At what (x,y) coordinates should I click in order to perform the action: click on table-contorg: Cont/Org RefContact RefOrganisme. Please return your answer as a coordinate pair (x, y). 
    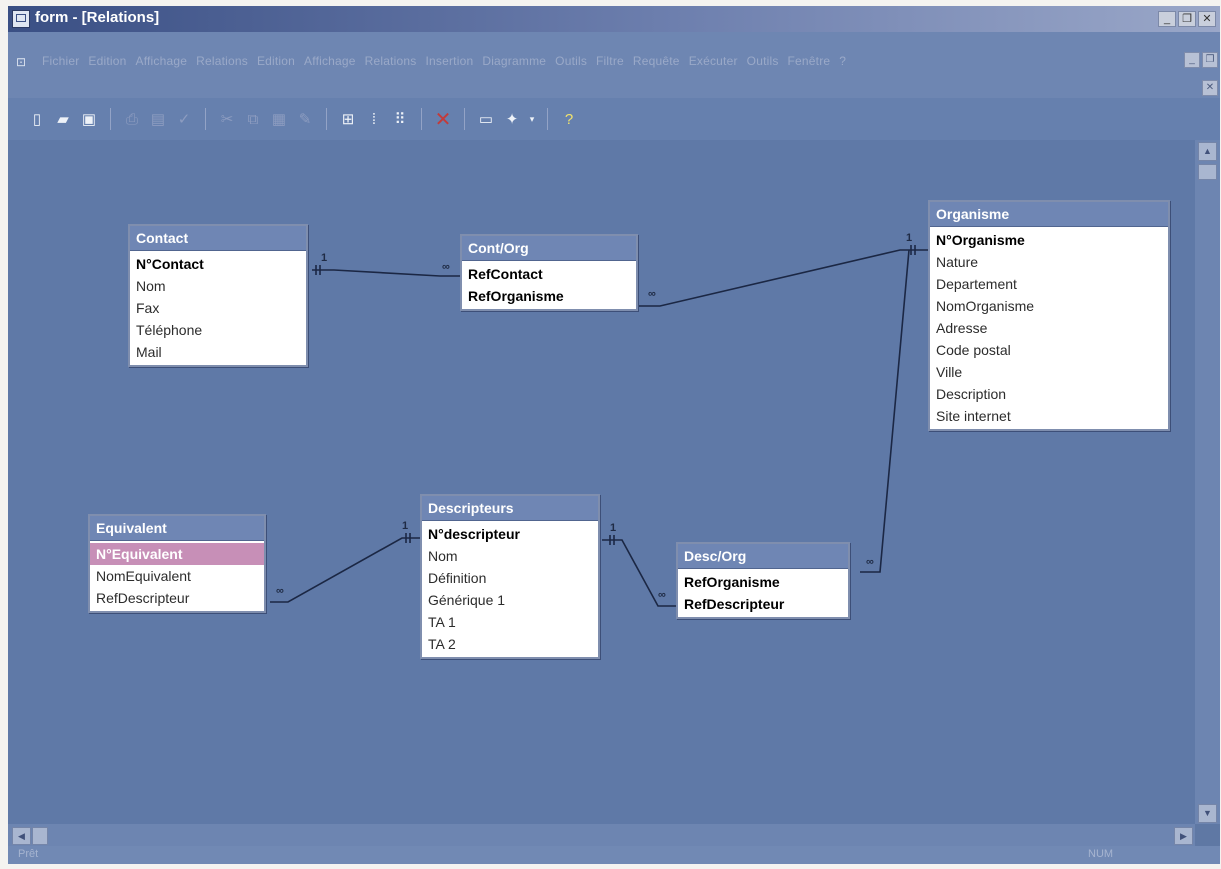
    Looking at the image, I should click on (549, 272).